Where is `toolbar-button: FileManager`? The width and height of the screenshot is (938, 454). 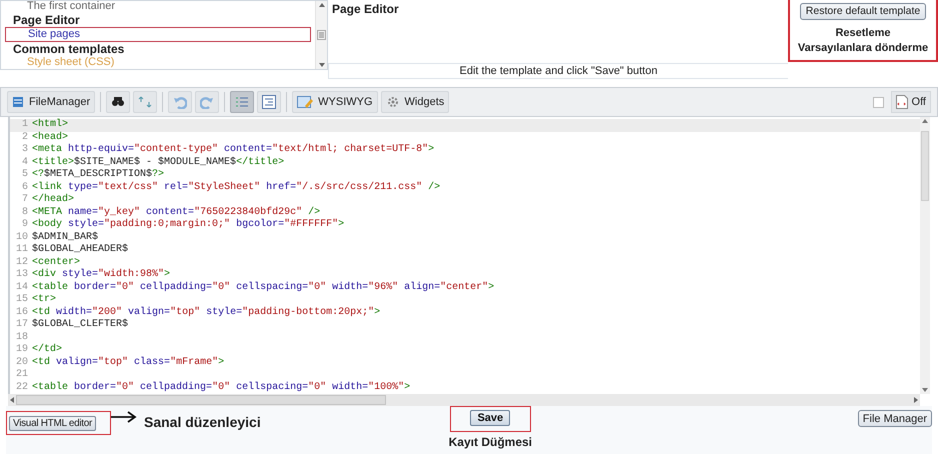
toolbar-button: FileManager is located at coordinates (51, 102).